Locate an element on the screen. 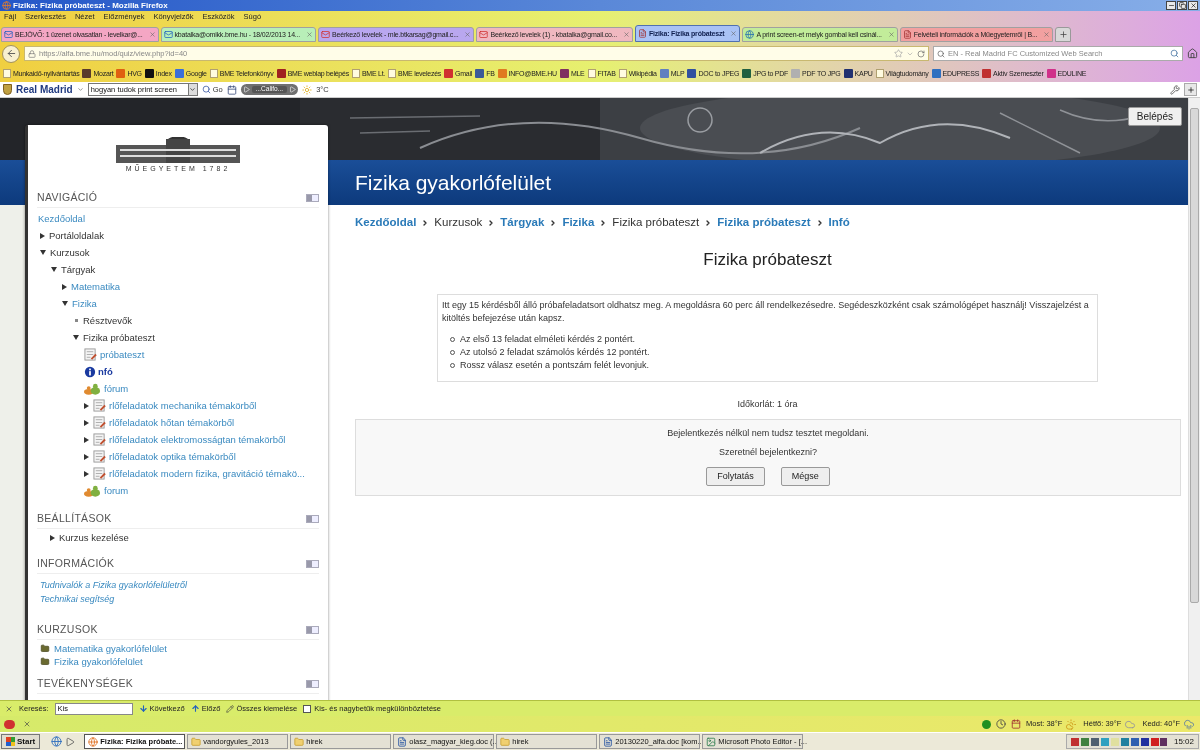  down-arrow-icon is located at coordinates (143, 708).